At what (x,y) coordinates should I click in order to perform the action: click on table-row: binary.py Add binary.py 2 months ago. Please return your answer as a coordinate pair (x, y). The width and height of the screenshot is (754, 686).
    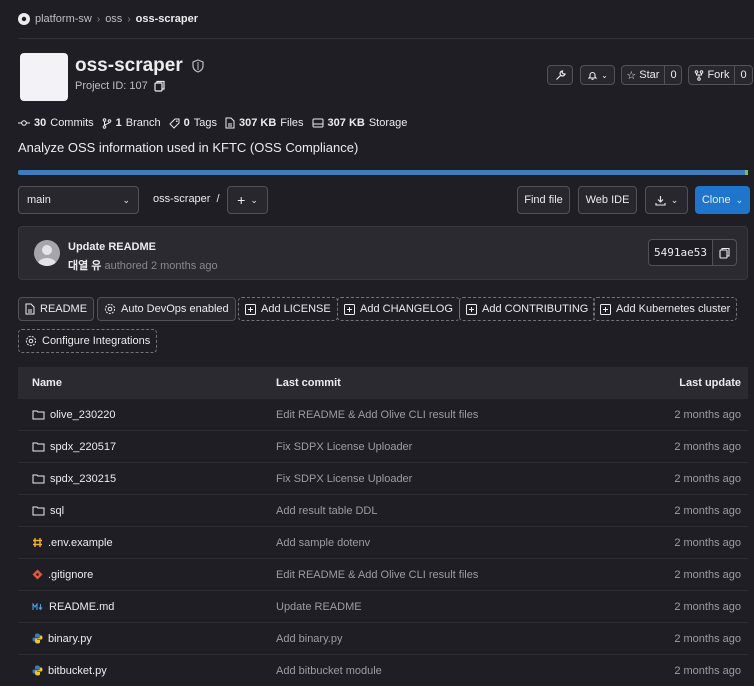
    Looking at the image, I should click on (383, 639).